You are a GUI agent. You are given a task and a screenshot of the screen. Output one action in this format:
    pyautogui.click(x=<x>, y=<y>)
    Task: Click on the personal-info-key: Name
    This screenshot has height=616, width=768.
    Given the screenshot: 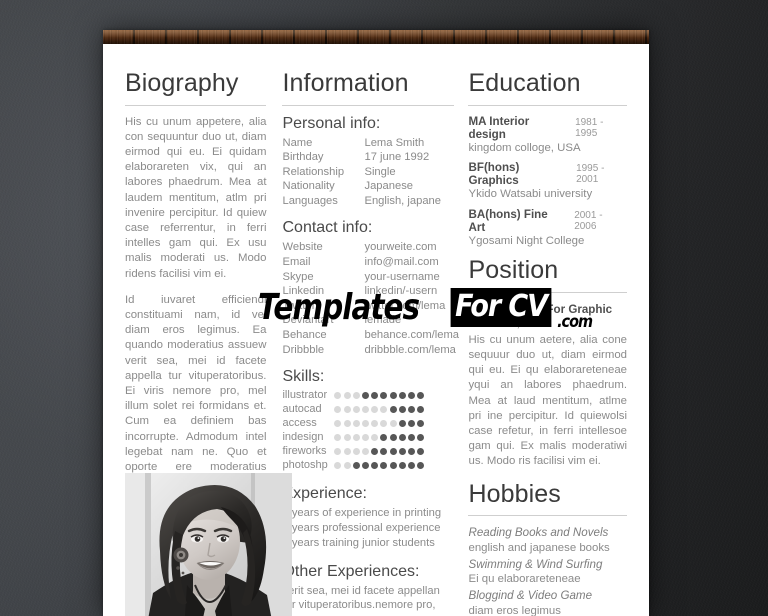 What is the action you would take?
    pyautogui.click(x=297, y=142)
    